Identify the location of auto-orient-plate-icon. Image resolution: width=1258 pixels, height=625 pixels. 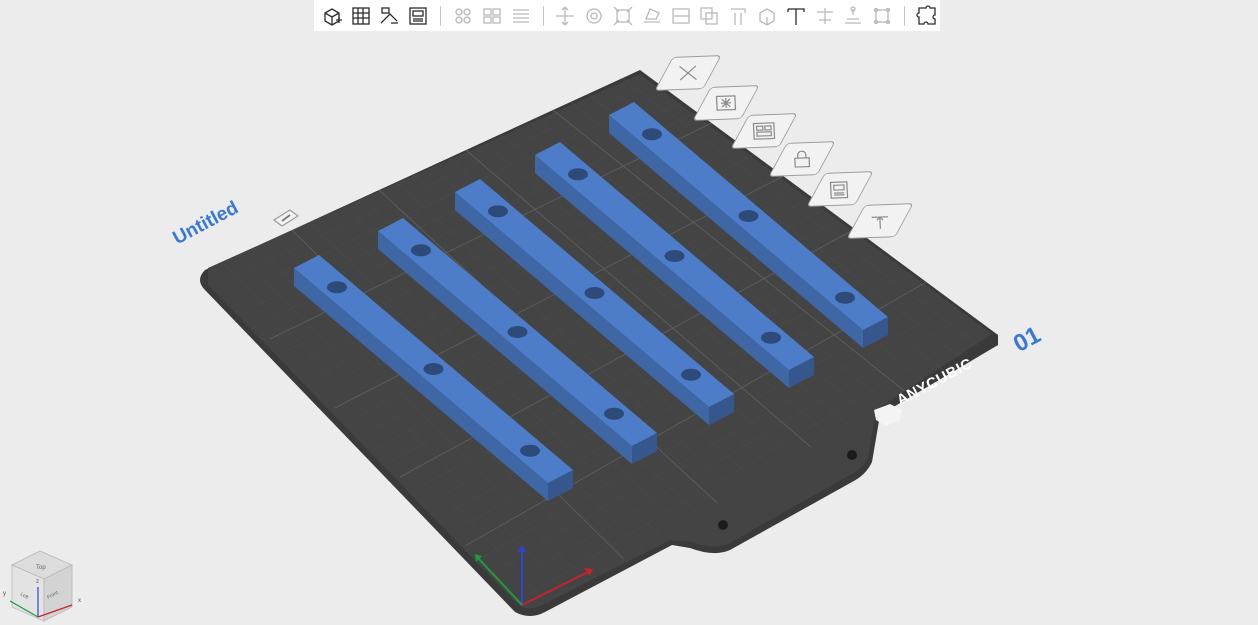
(726, 103).